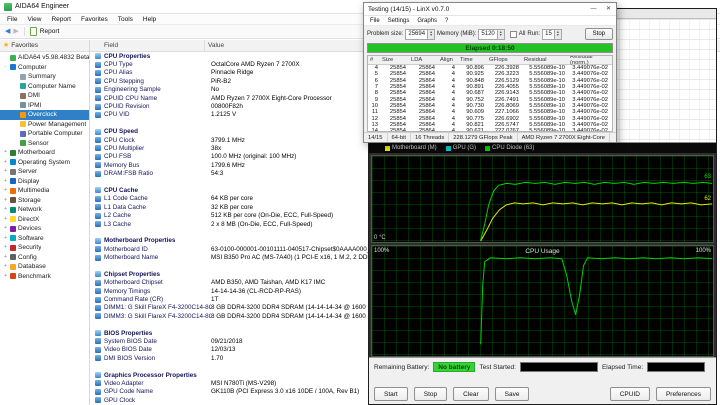 This screenshot has width=720, height=405. Describe the element at coordinates (61, 19) in the screenshot. I see `menu-report: Report` at that location.